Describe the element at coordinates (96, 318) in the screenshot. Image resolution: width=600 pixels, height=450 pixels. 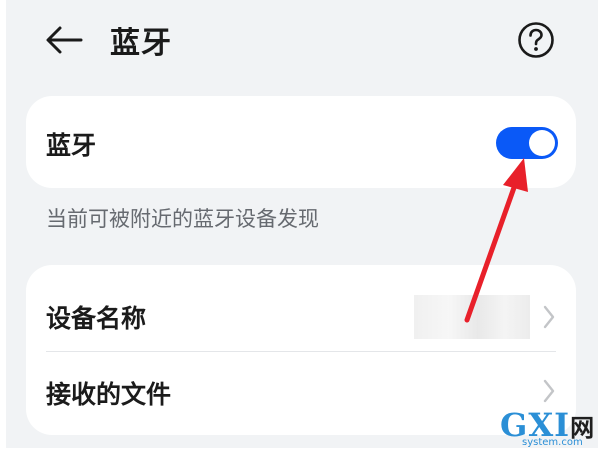
I see `device-name-label: 设备名称` at that location.